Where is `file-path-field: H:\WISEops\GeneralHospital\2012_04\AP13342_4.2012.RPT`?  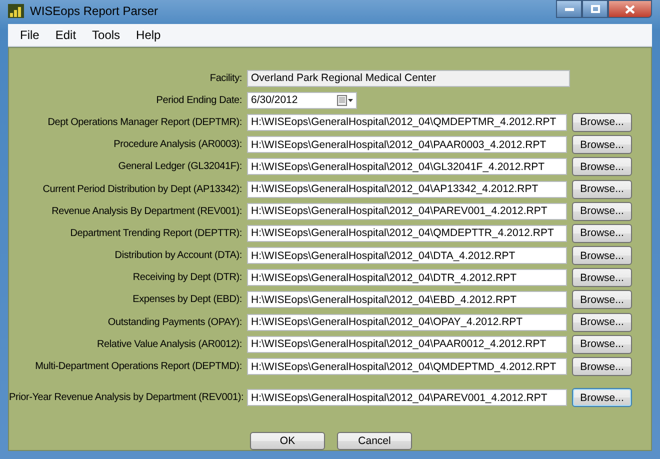
file-path-field: H:\WISEops\GeneralHospital\2012_04\AP13342_4.2012.RPT is located at coordinates (407, 189).